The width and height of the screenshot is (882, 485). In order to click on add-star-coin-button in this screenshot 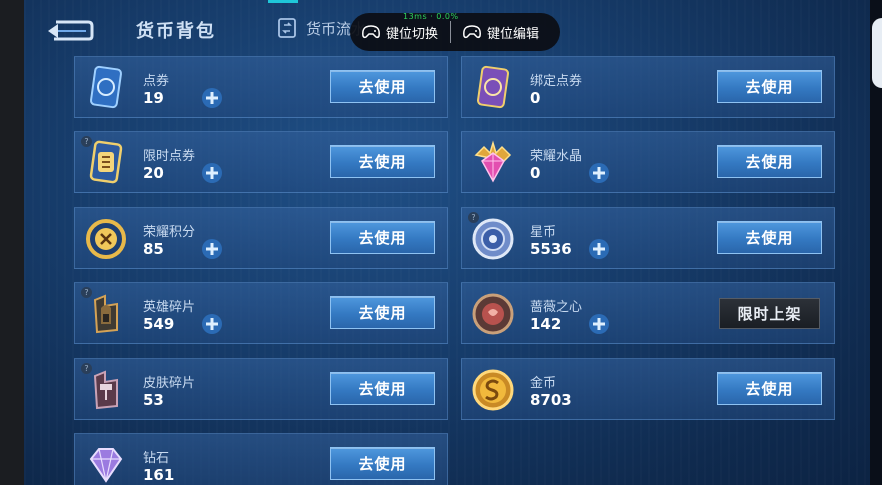, I will do `click(599, 249)`.